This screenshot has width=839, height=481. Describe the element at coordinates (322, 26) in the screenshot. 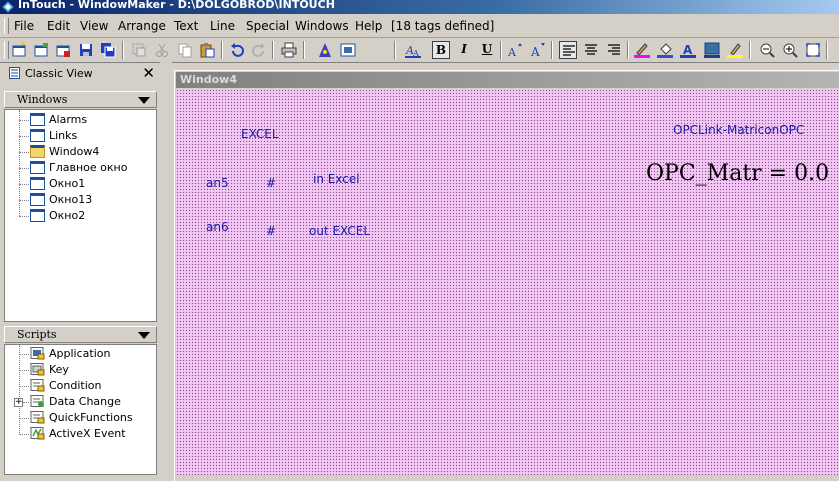

I see `menu-windows: Windows` at that location.